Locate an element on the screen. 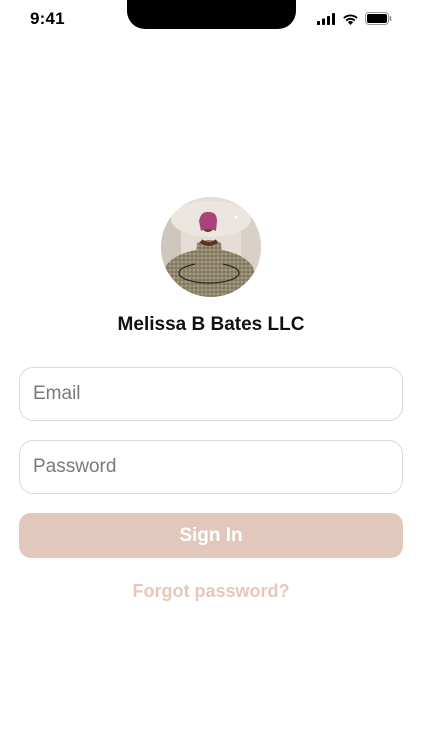 The image size is (422, 750). status-bar: 9:41 is located at coordinates (211, 20).